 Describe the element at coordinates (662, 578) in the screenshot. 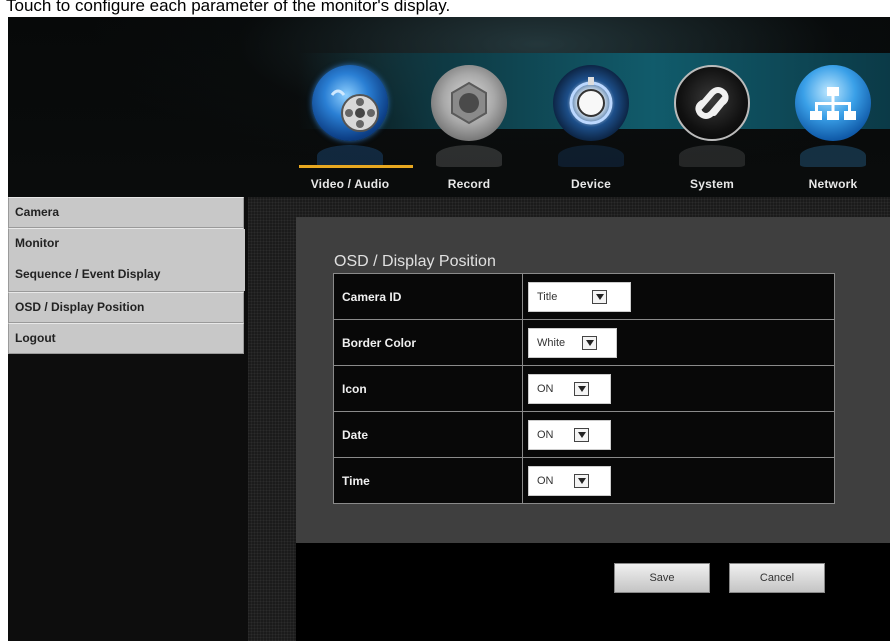

I see `save-button: Save` at that location.